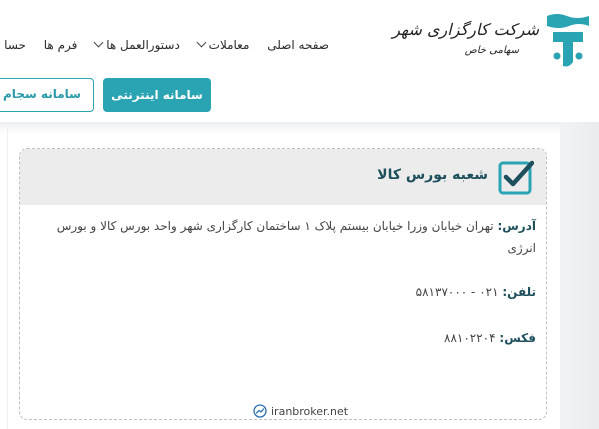 This screenshot has width=599, height=429. I want to click on checkbox-check-icon, so click(516, 177).